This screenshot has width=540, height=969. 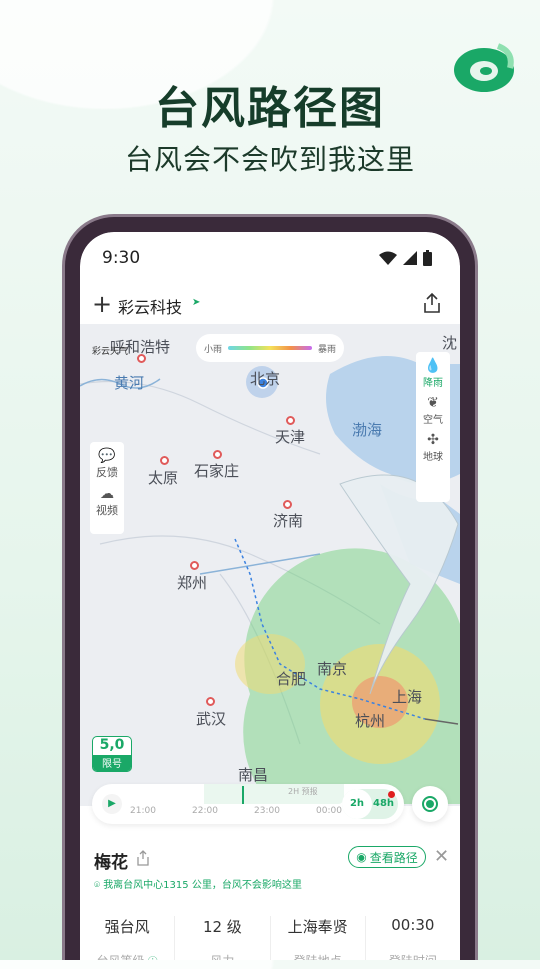 I want to click on layer-air: ❦ 空气, so click(x=433, y=407).